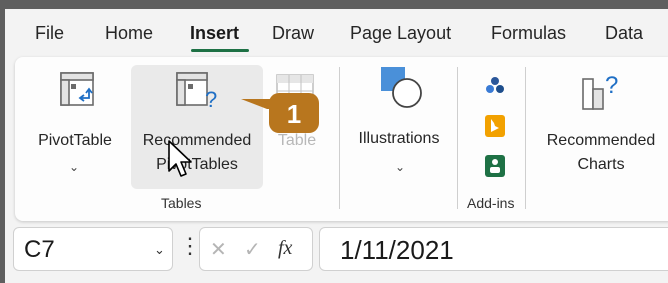  I want to click on name-box-value: C7, so click(39, 249).